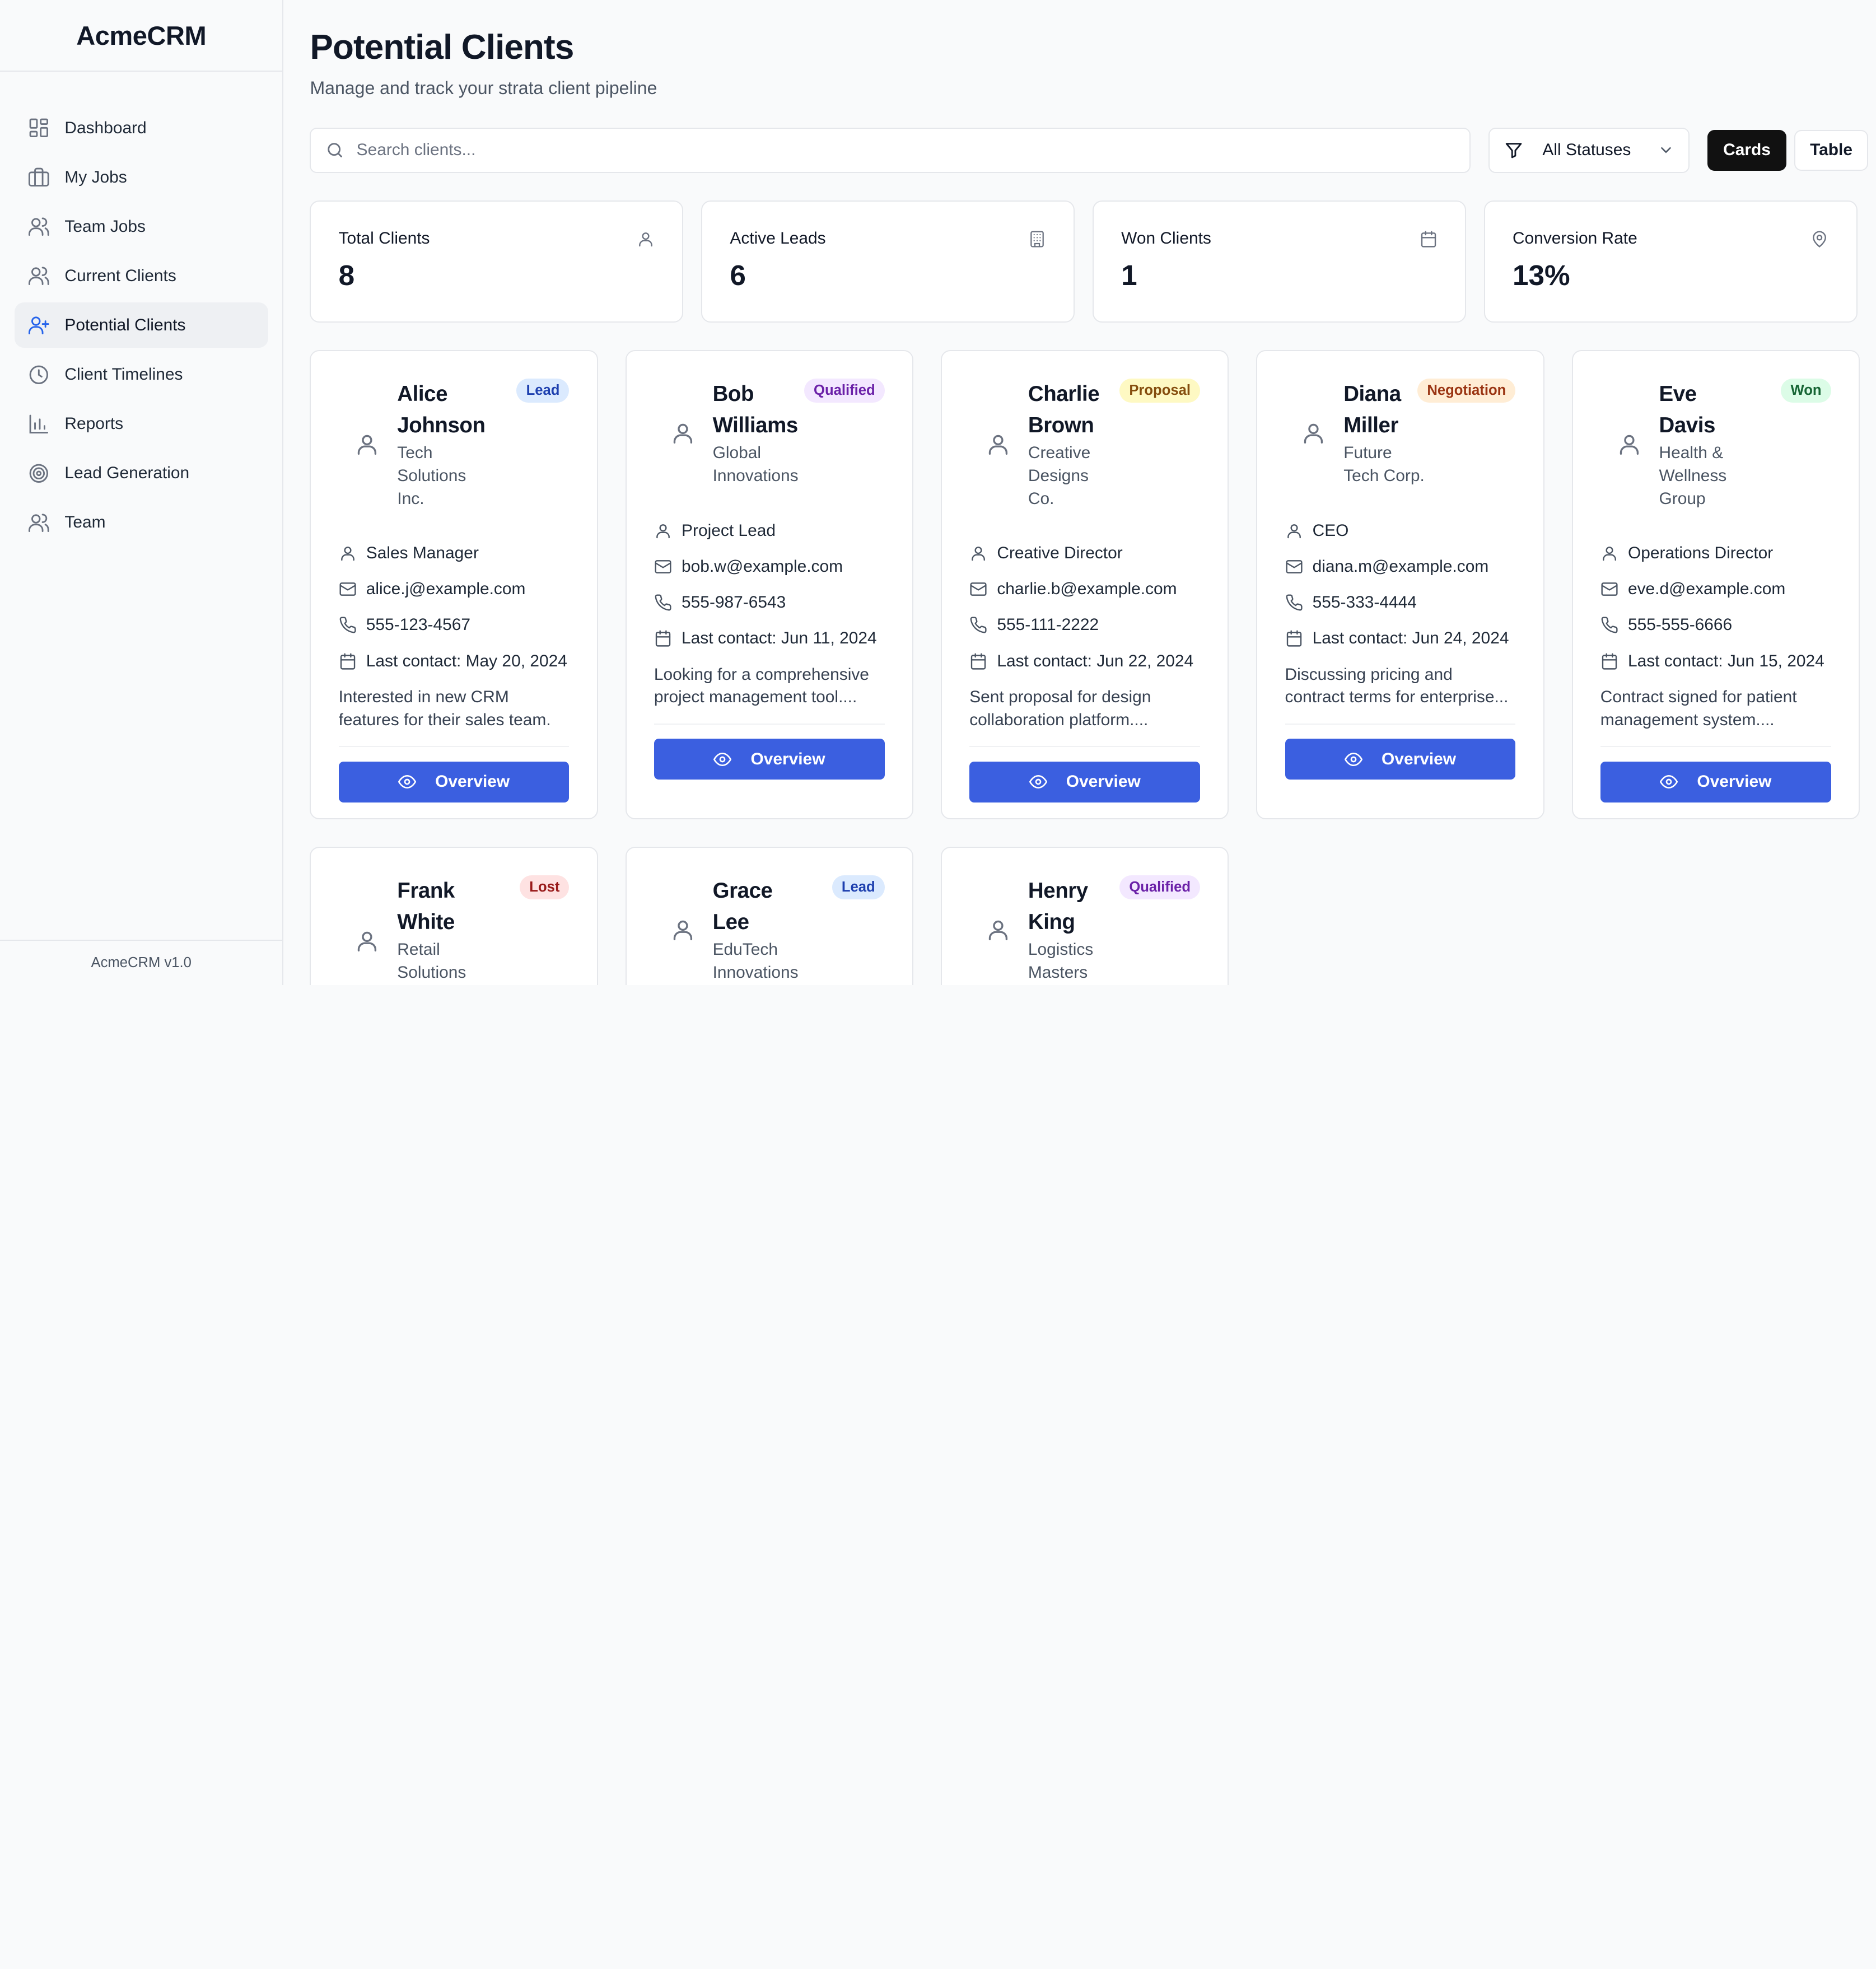 The width and height of the screenshot is (1876, 1969). Describe the element at coordinates (142, 522) in the screenshot. I see `sidebar-item-team: Team` at that location.